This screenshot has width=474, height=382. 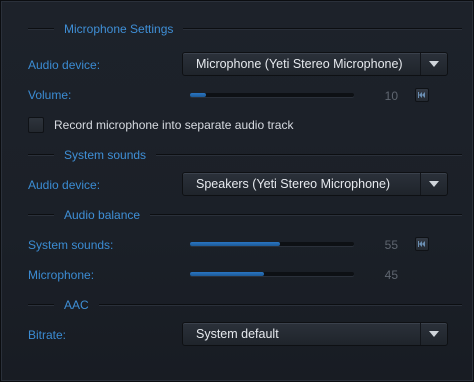 I want to click on system-sounds-balance-label: System sounds:, so click(x=71, y=245).